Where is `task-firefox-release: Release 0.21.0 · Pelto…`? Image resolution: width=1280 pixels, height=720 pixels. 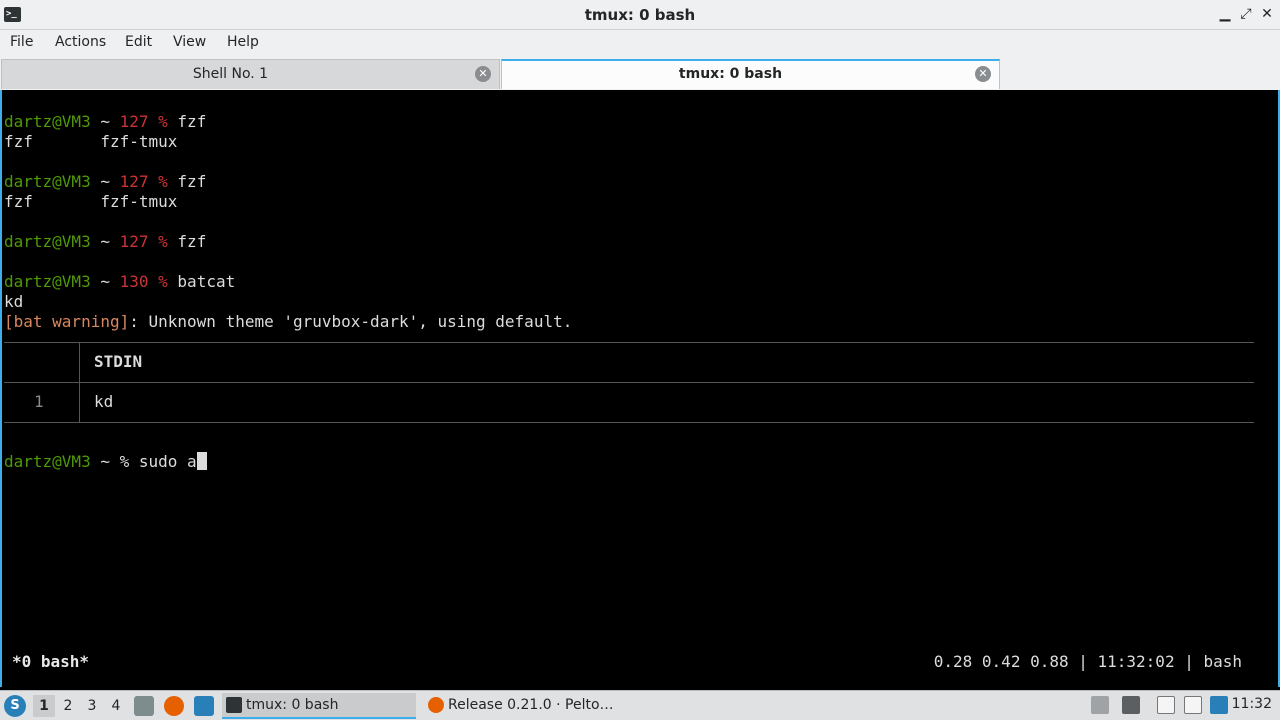
task-firefox-release: Release 0.21.0 · Pelto… is located at coordinates (522, 706).